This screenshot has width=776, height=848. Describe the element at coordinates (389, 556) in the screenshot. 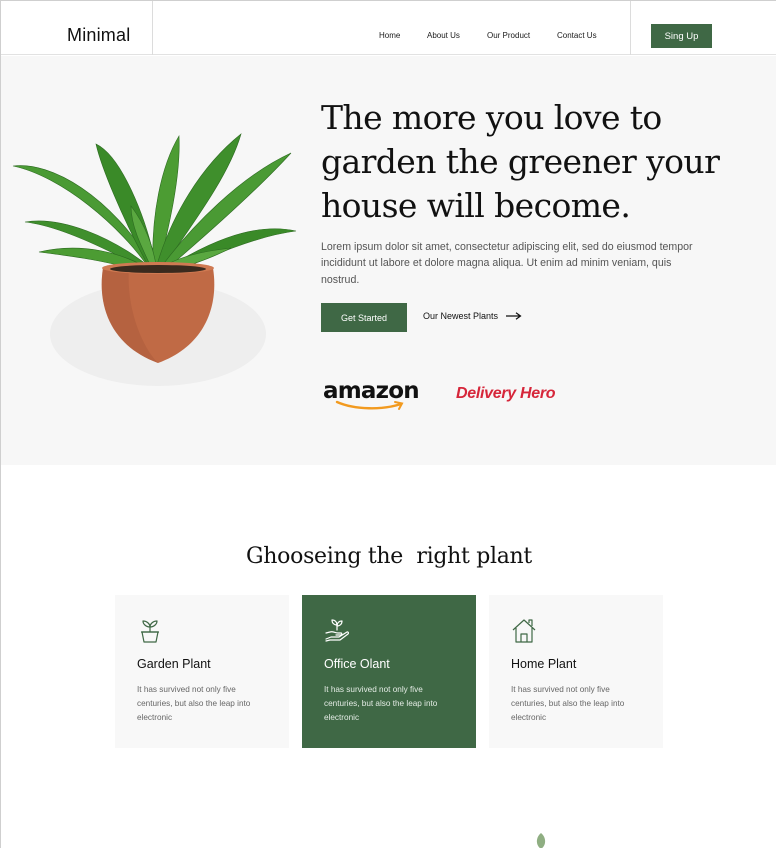

I see `section-title: Ghooseing the right plant` at that location.